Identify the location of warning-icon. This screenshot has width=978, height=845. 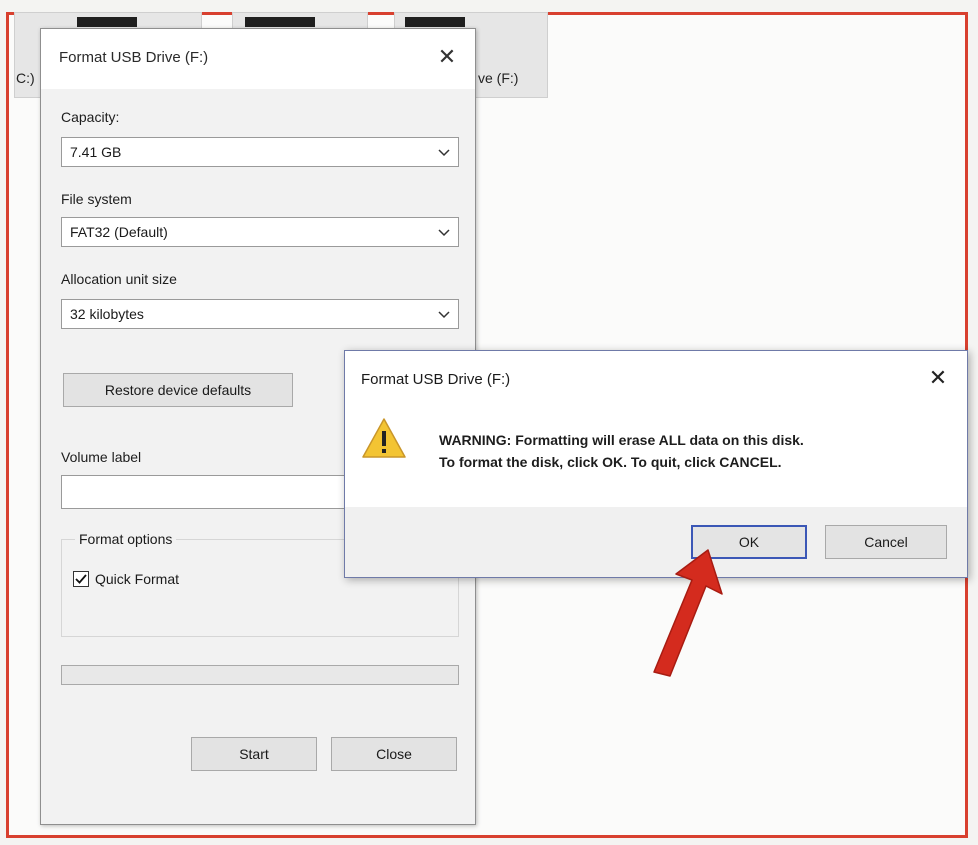
(384, 438).